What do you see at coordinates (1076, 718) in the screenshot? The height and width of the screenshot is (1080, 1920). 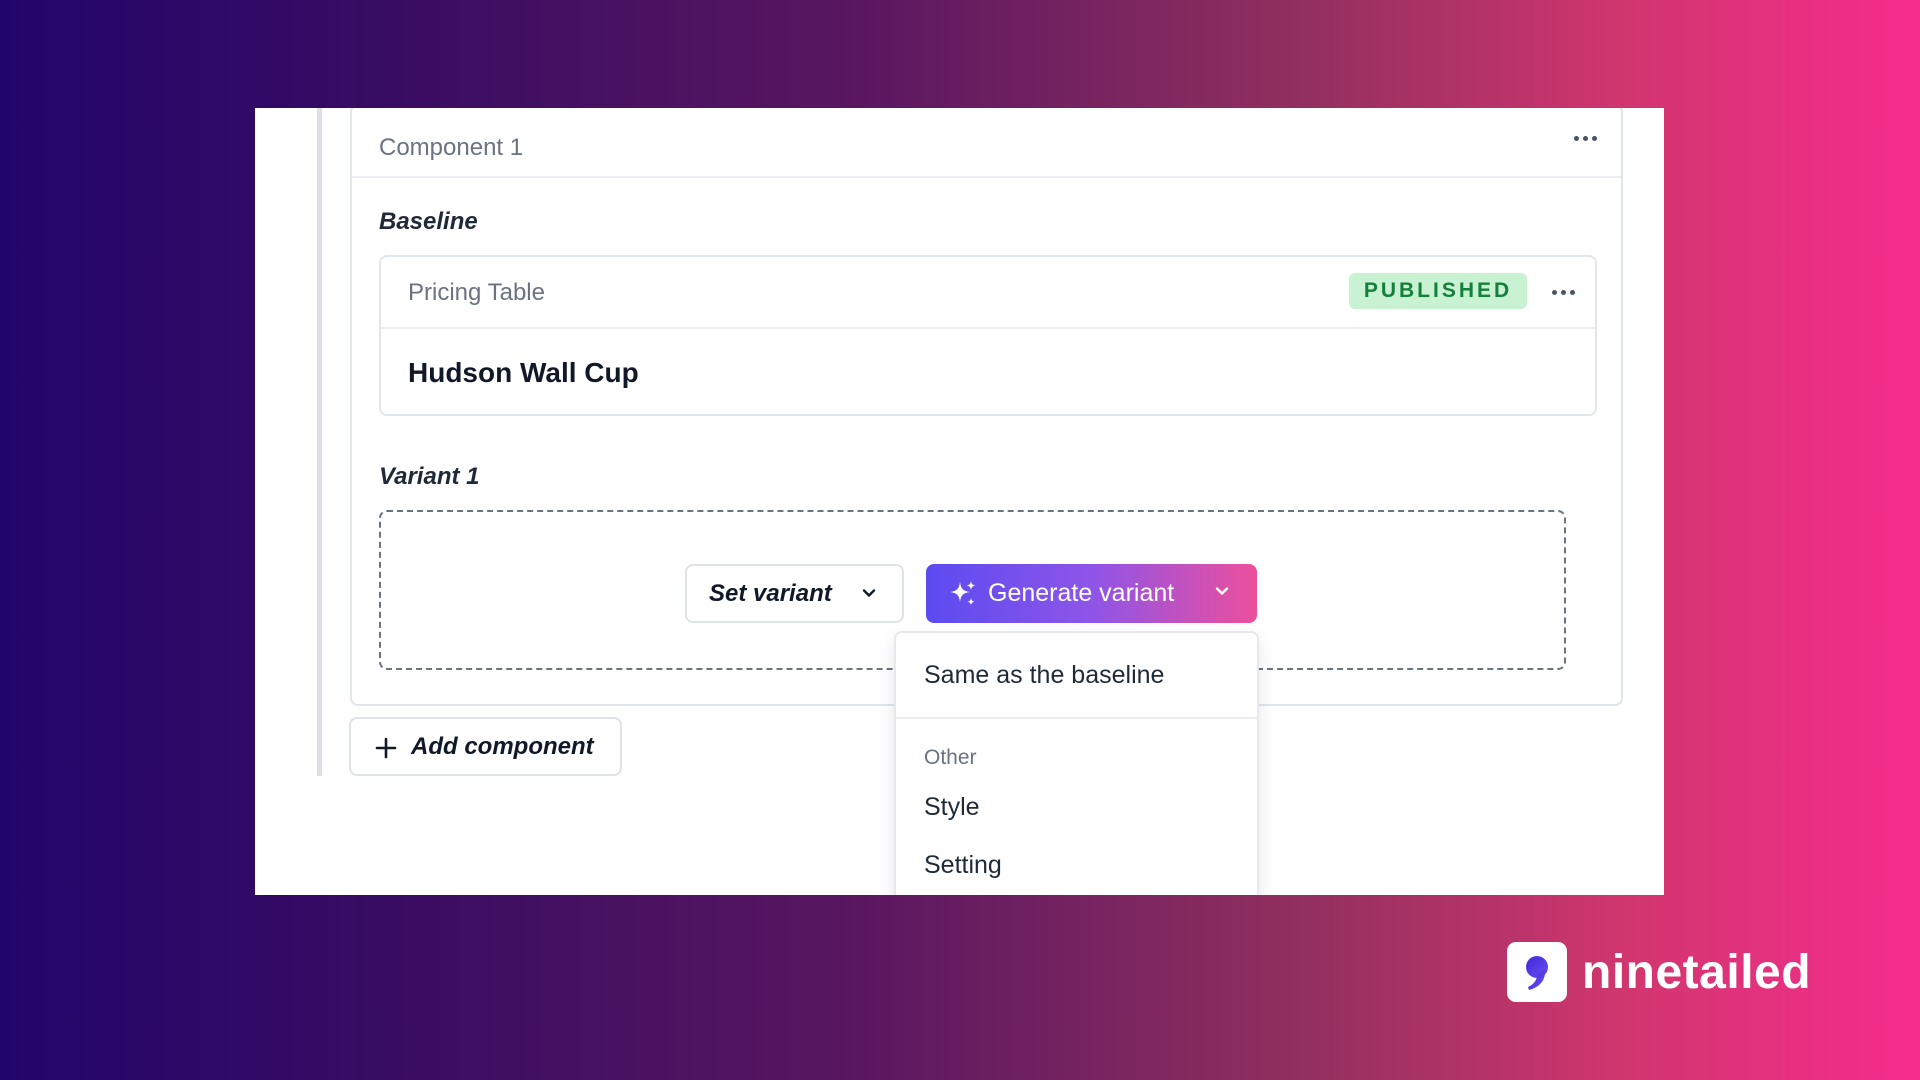 I see `menu-divider` at bounding box center [1076, 718].